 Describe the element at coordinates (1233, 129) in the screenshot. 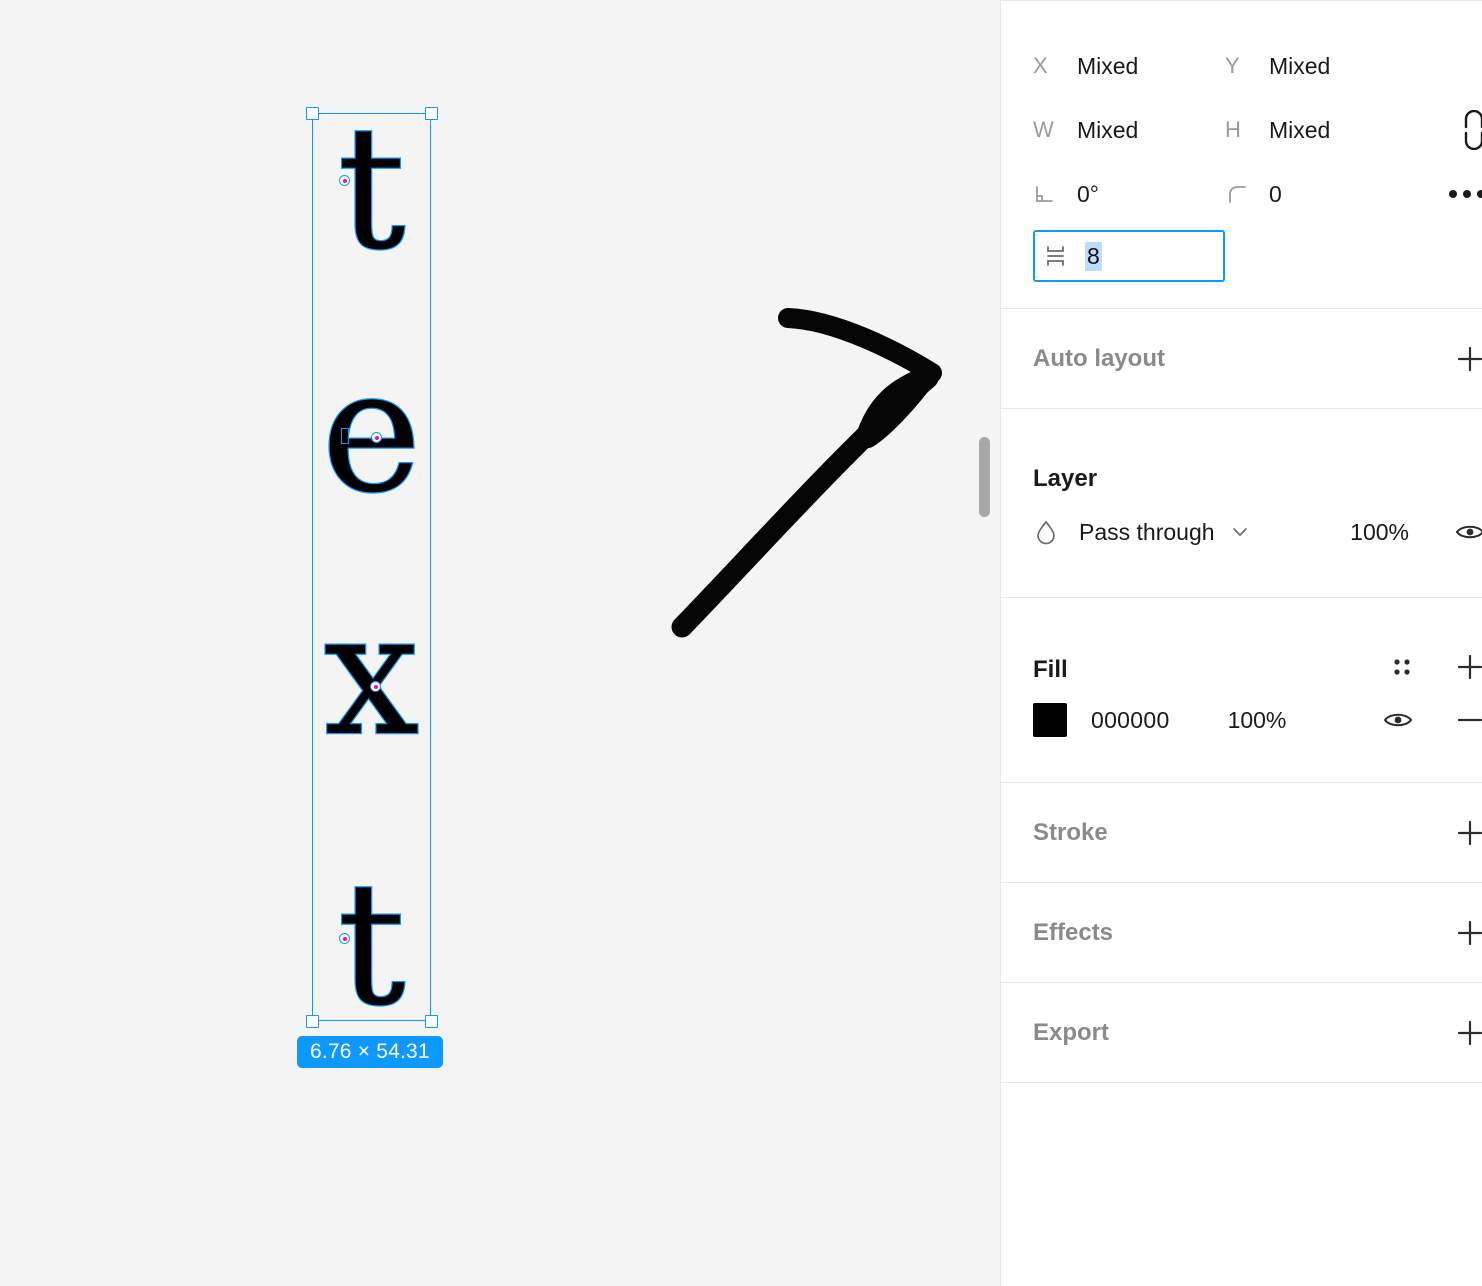

I see `h-label: H` at that location.